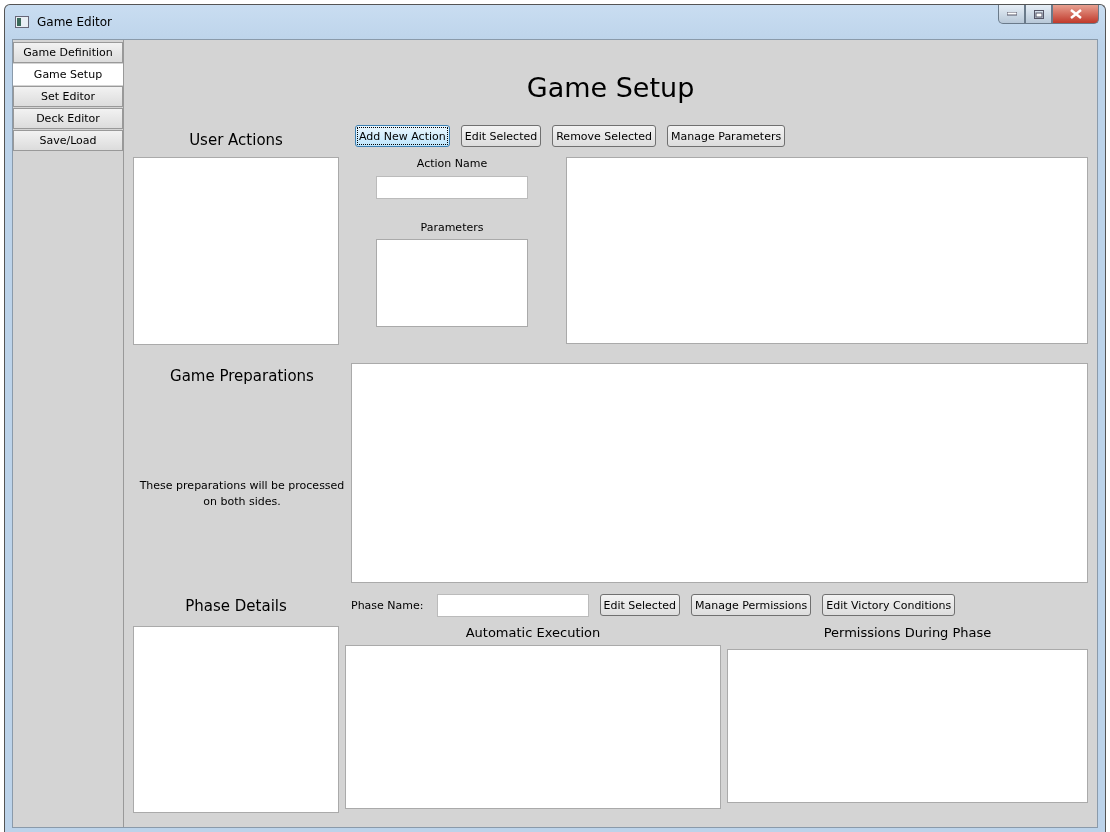 This screenshot has height=832, width=1110. I want to click on action-button: Edit Victory Conditions, so click(889, 605).